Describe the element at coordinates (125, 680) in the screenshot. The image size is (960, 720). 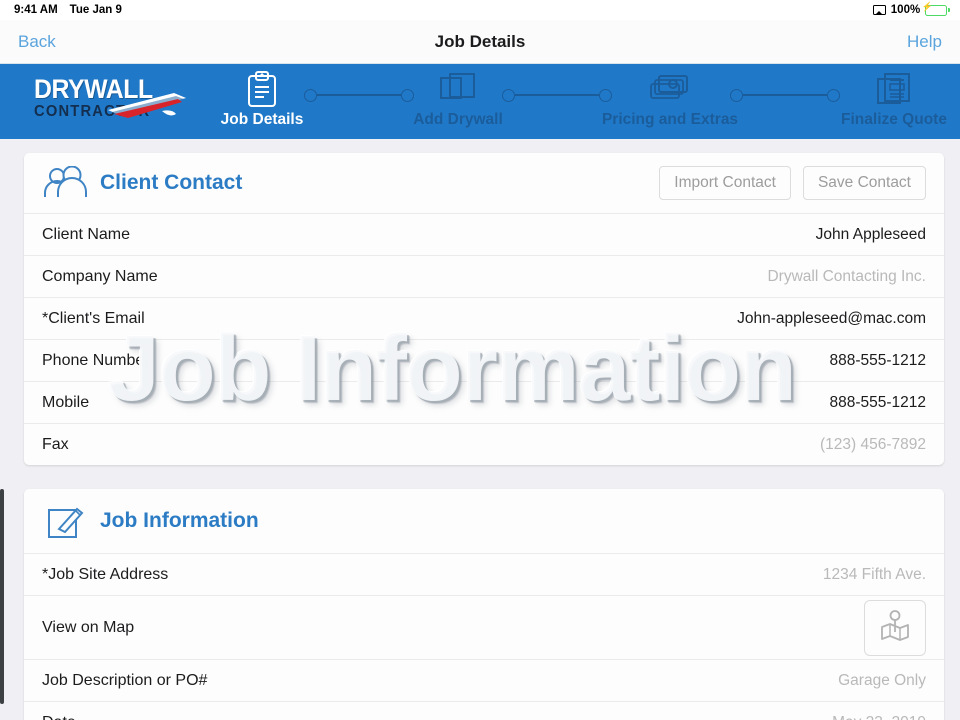
I see `row-label: Job Description or PO#` at that location.